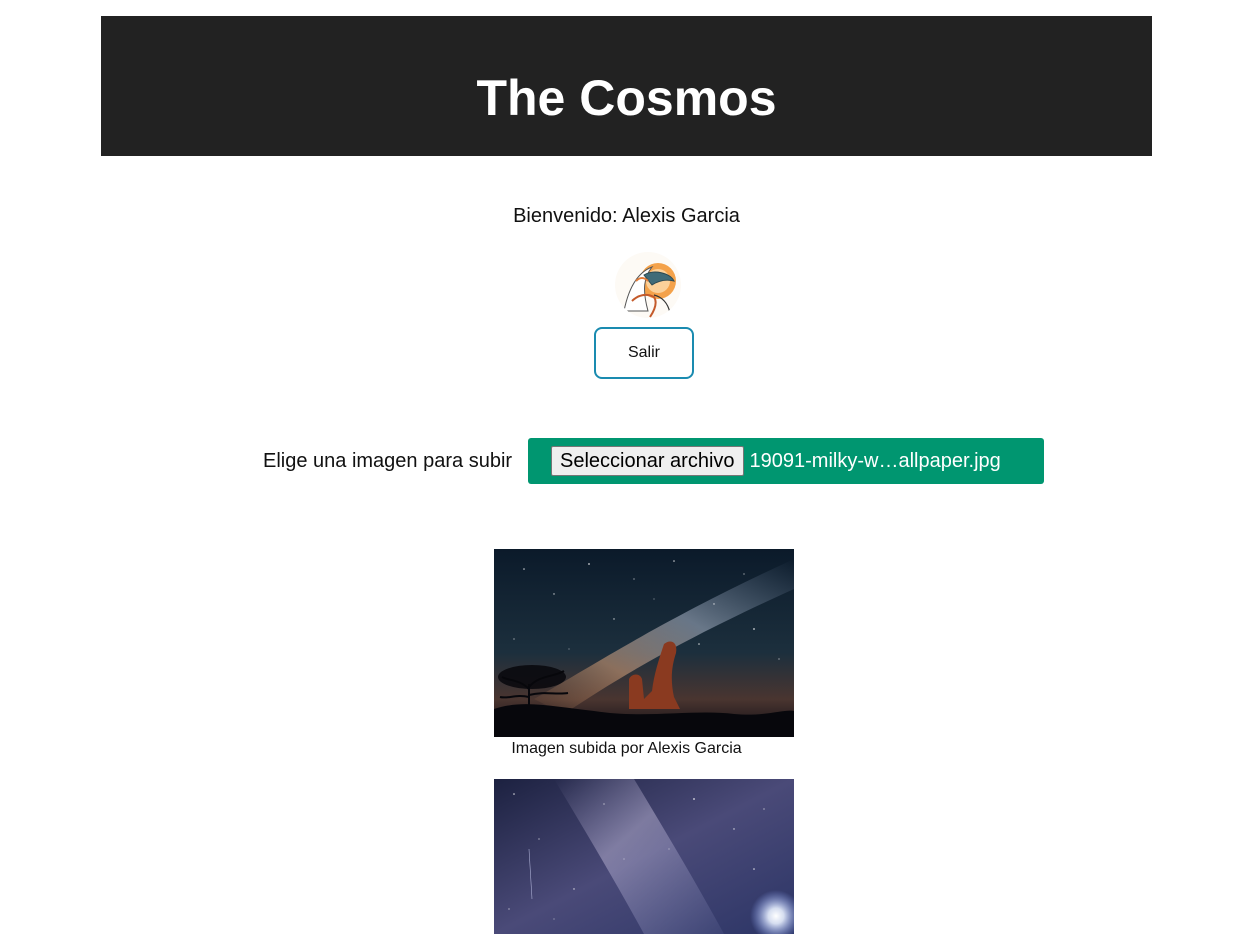 The height and width of the screenshot is (943, 1253). I want to click on image-caption: Imagen subida por Alexis Garcia, so click(626, 748).